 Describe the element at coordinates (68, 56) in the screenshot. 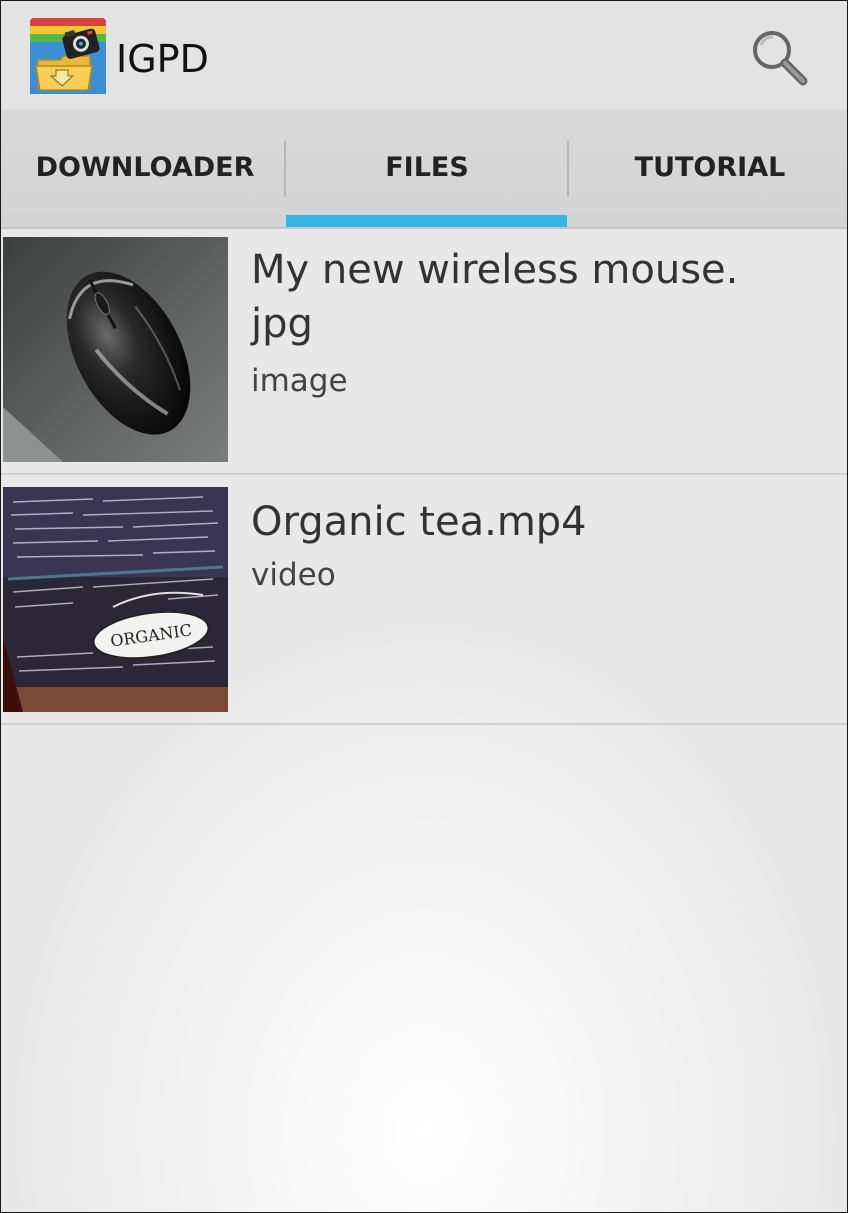

I see `folder-camera-icon` at that location.